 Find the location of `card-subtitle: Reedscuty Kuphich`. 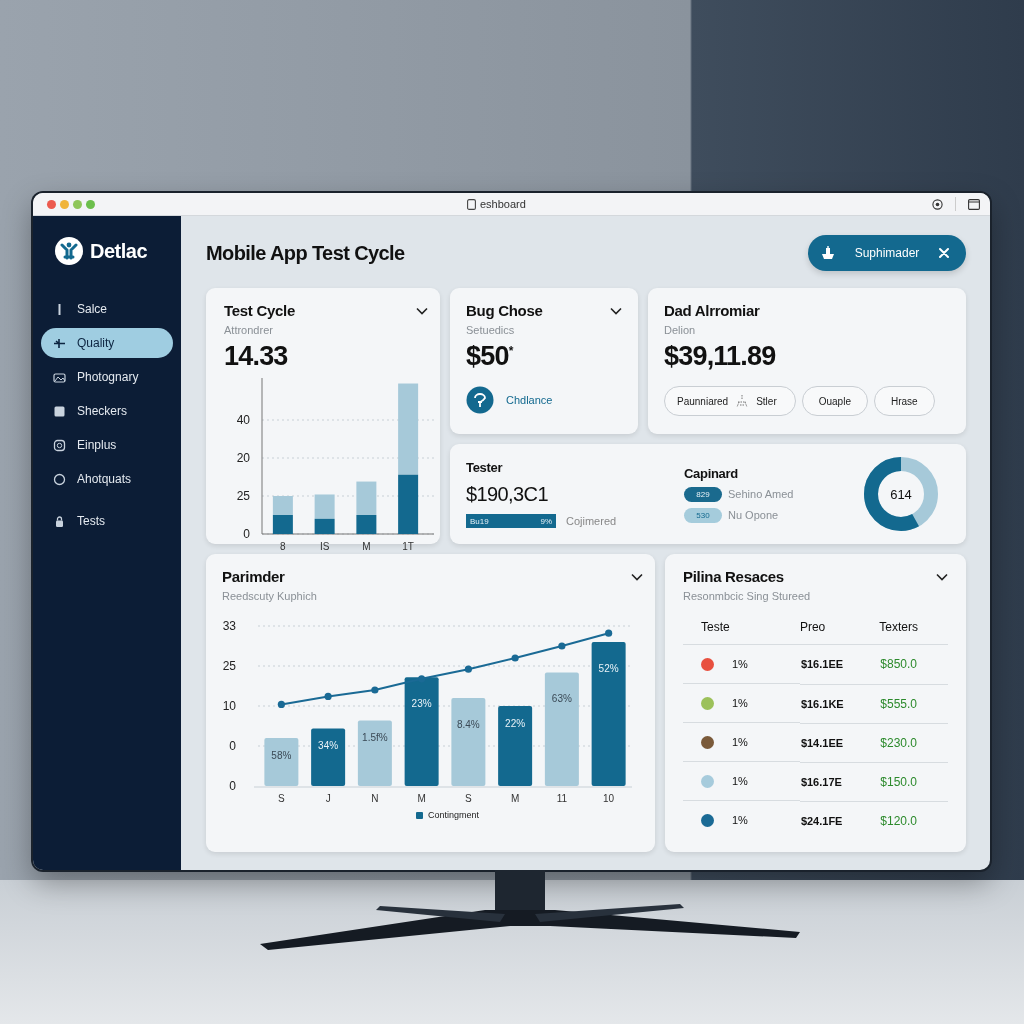

card-subtitle: Reedscuty Kuphich is located at coordinates (270, 596).